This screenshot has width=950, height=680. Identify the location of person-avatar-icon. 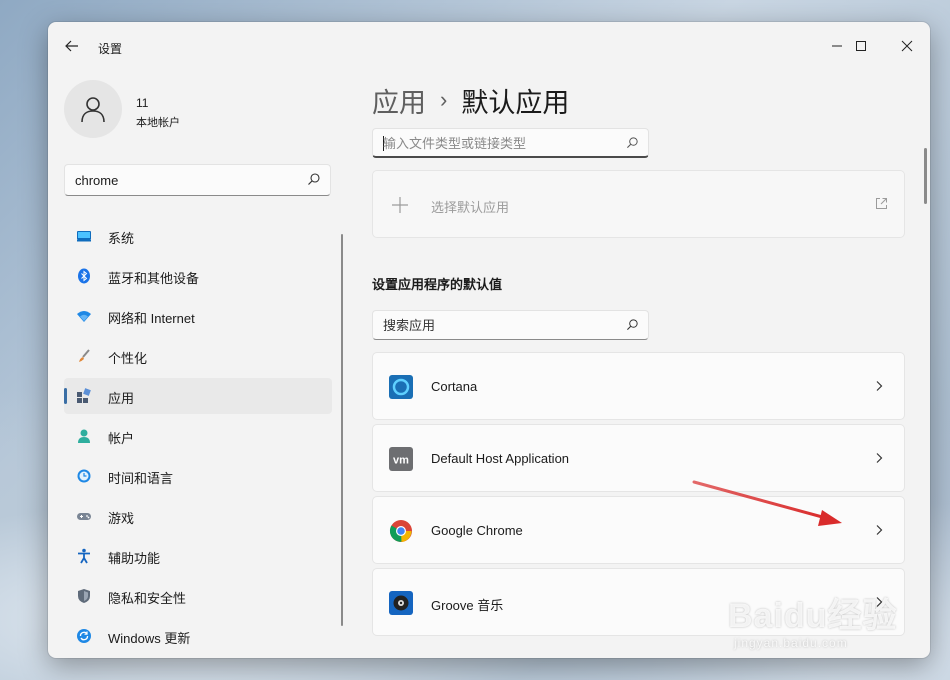
(93, 110).